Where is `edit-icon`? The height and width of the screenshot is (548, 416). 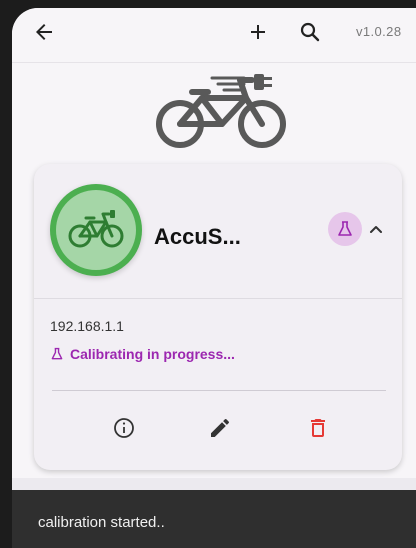
edit-icon is located at coordinates (220, 428).